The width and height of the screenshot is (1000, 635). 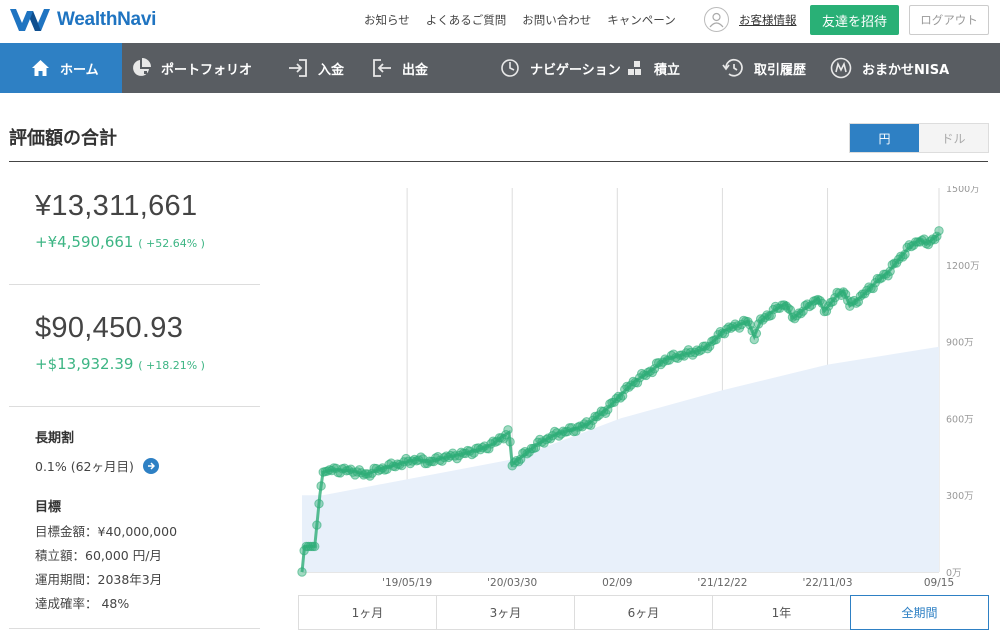 I want to click on title-divider, so click(x=498, y=161).